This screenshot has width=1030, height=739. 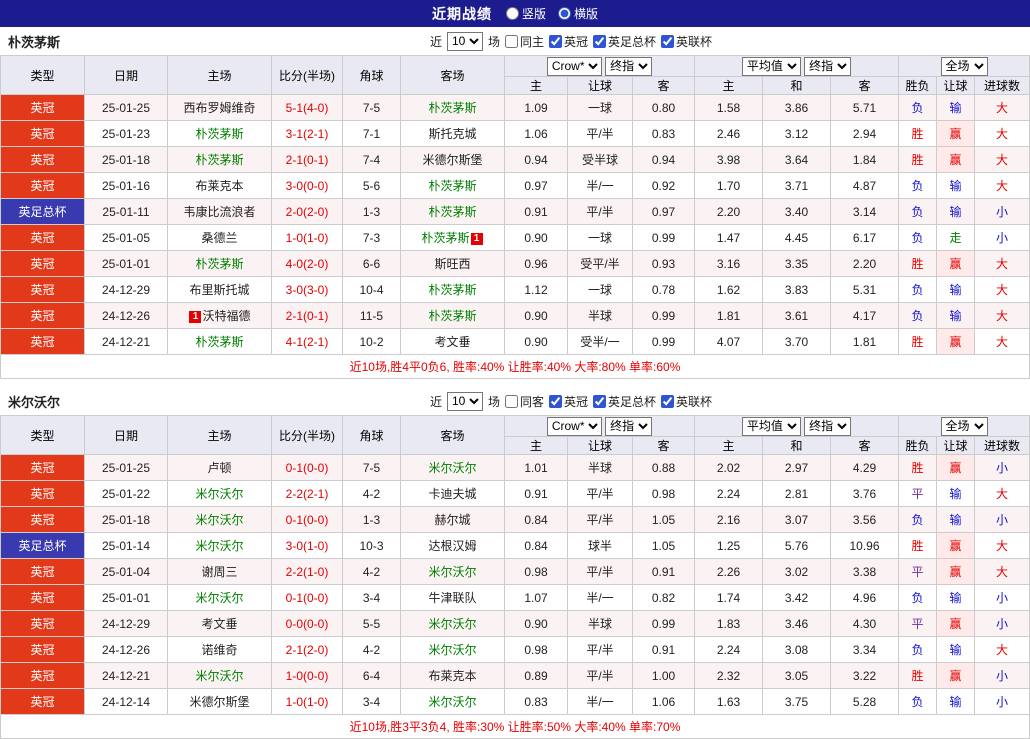 What do you see at coordinates (42, 75) in the screenshot?
I see `col-type: 类型` at bounding box center [42, 75].